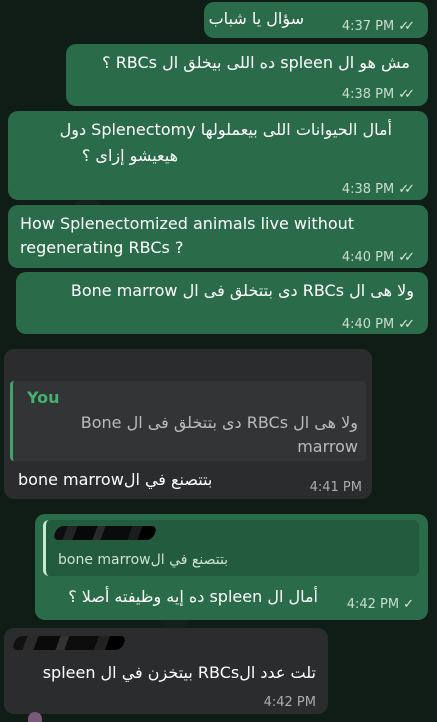 This screenshot has width=437, height=722. What do you see at coordinates (187, 223) in the screenshot?
I see `message-text-line: How Splenectomized animals live without` at bounding box center [187, 223].